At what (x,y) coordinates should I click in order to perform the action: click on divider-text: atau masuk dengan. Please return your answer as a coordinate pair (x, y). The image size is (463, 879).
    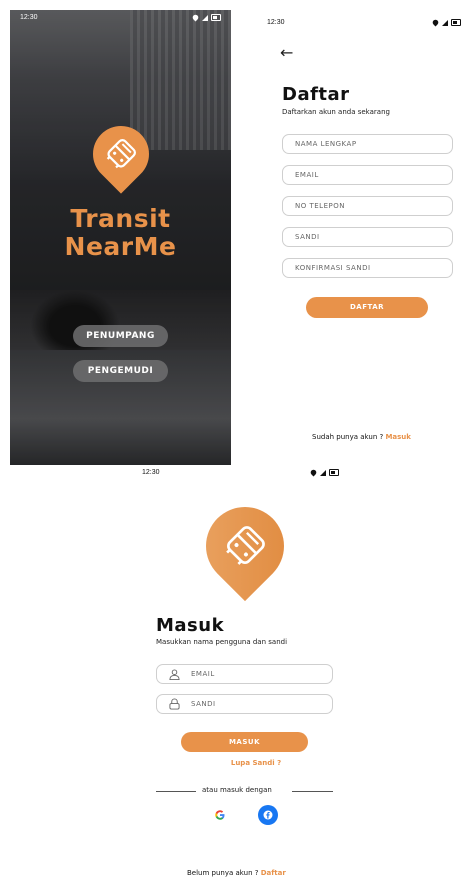
    Looking at the image, I should click on (237, 790).